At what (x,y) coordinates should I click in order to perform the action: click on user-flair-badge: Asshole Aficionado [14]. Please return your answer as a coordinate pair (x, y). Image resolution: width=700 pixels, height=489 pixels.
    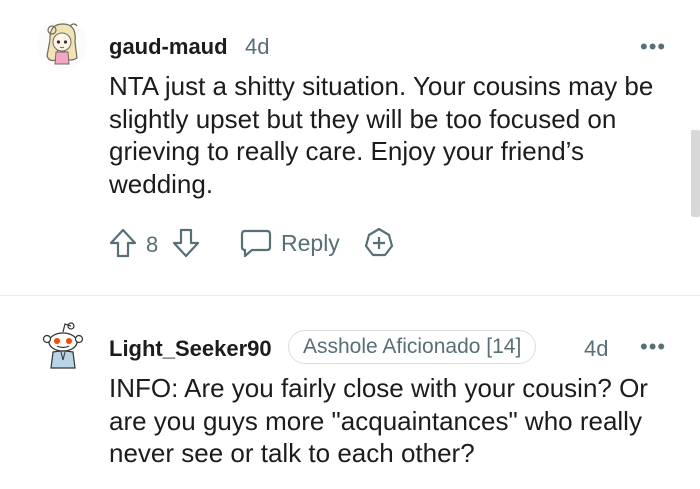
    Looking at the image, I should click on (412, 347).